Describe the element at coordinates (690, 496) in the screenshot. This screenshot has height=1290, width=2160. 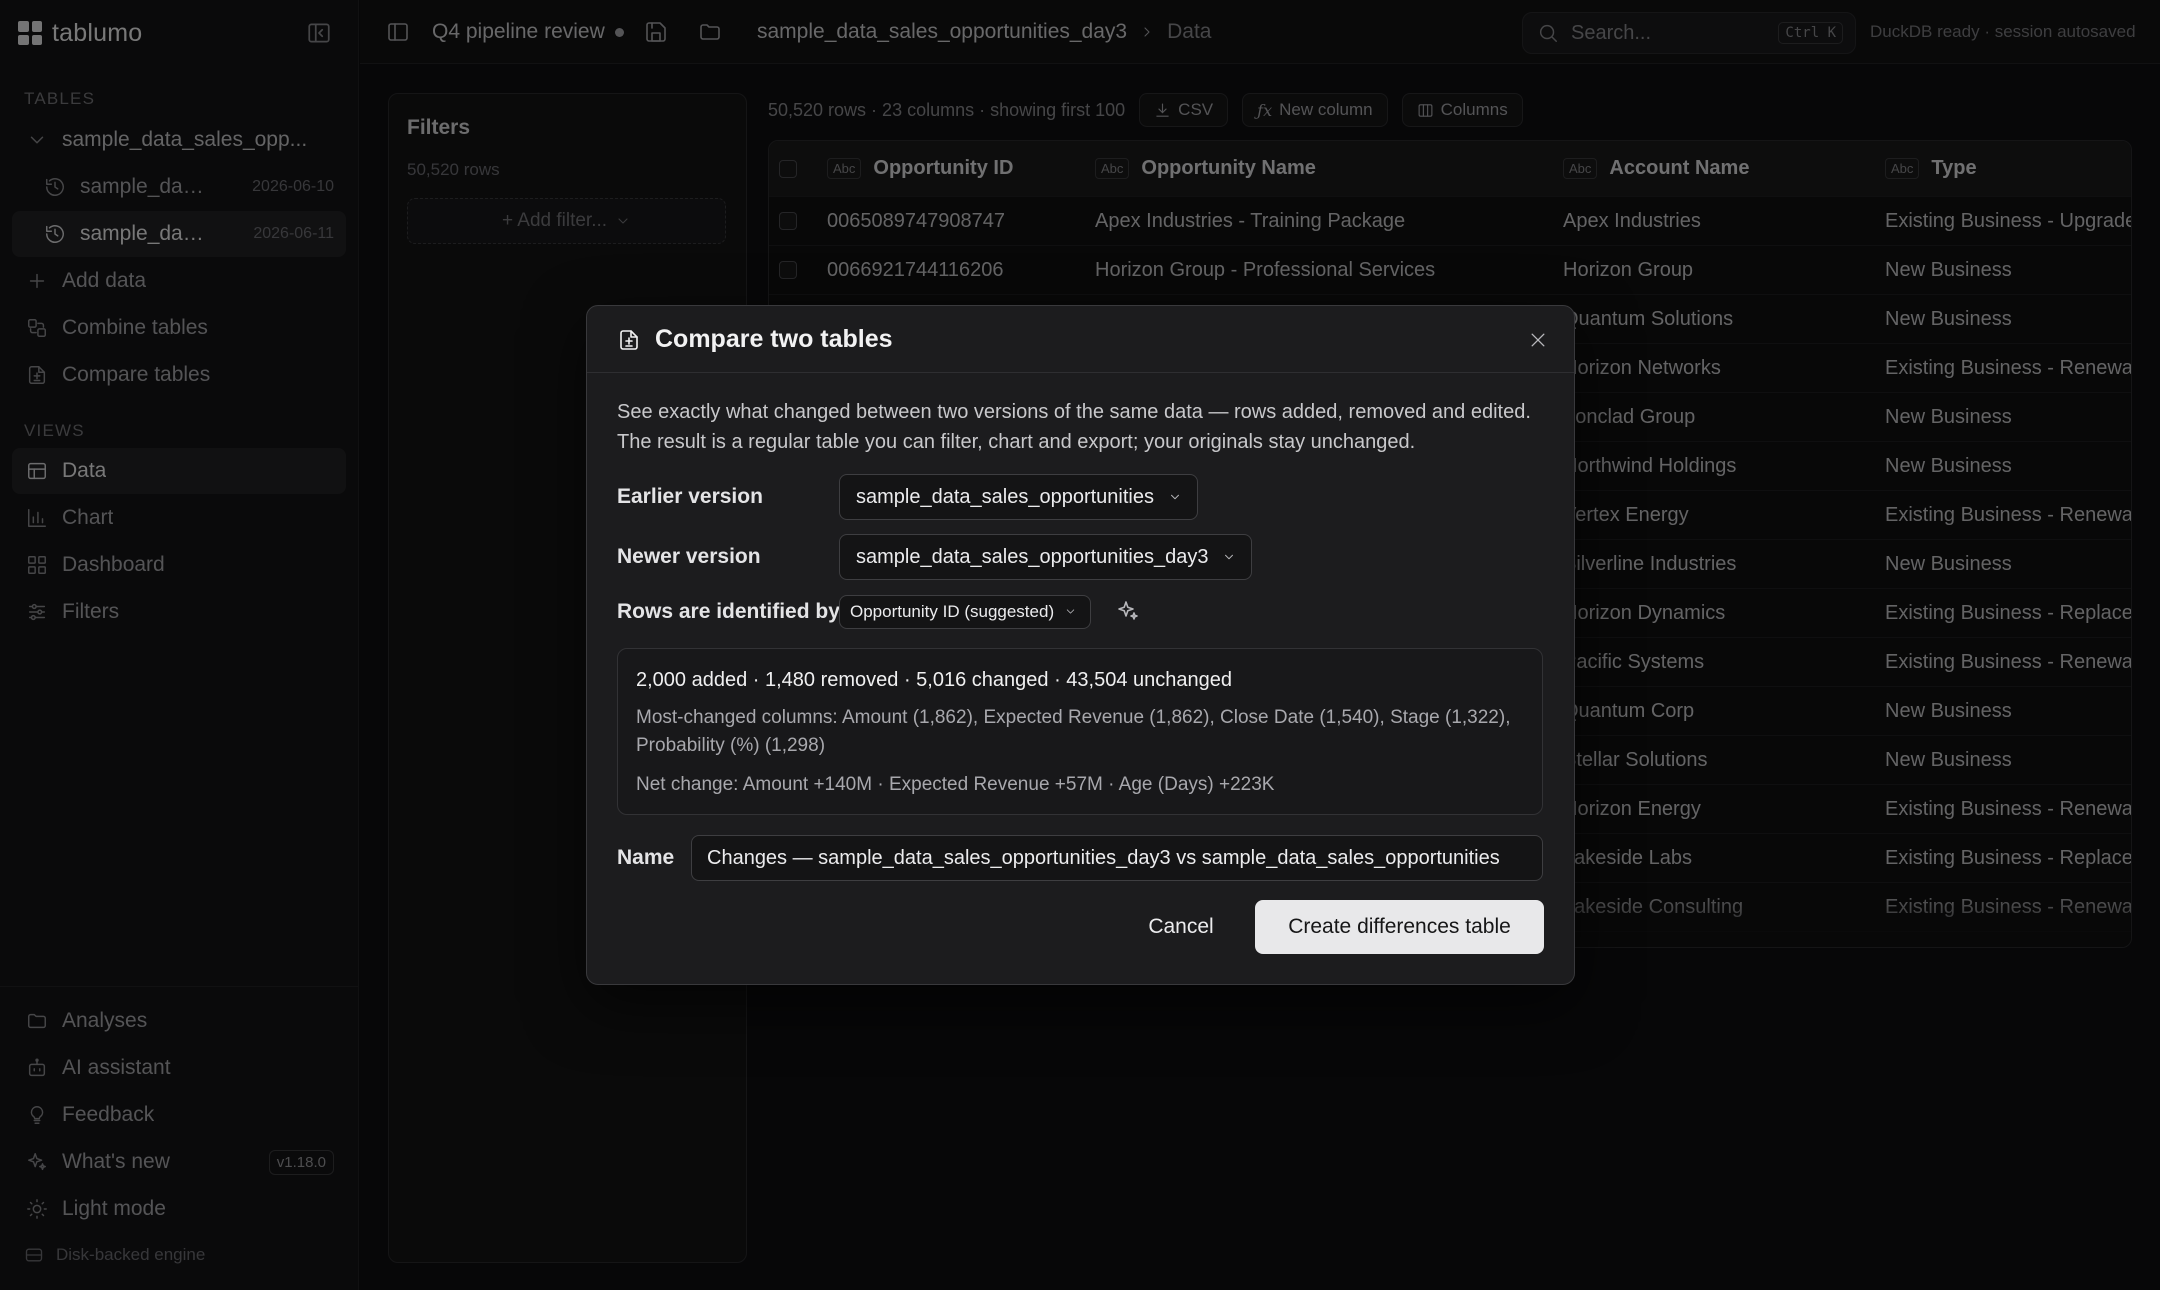
I see `earlier-version-label: Earlier version` at that location.